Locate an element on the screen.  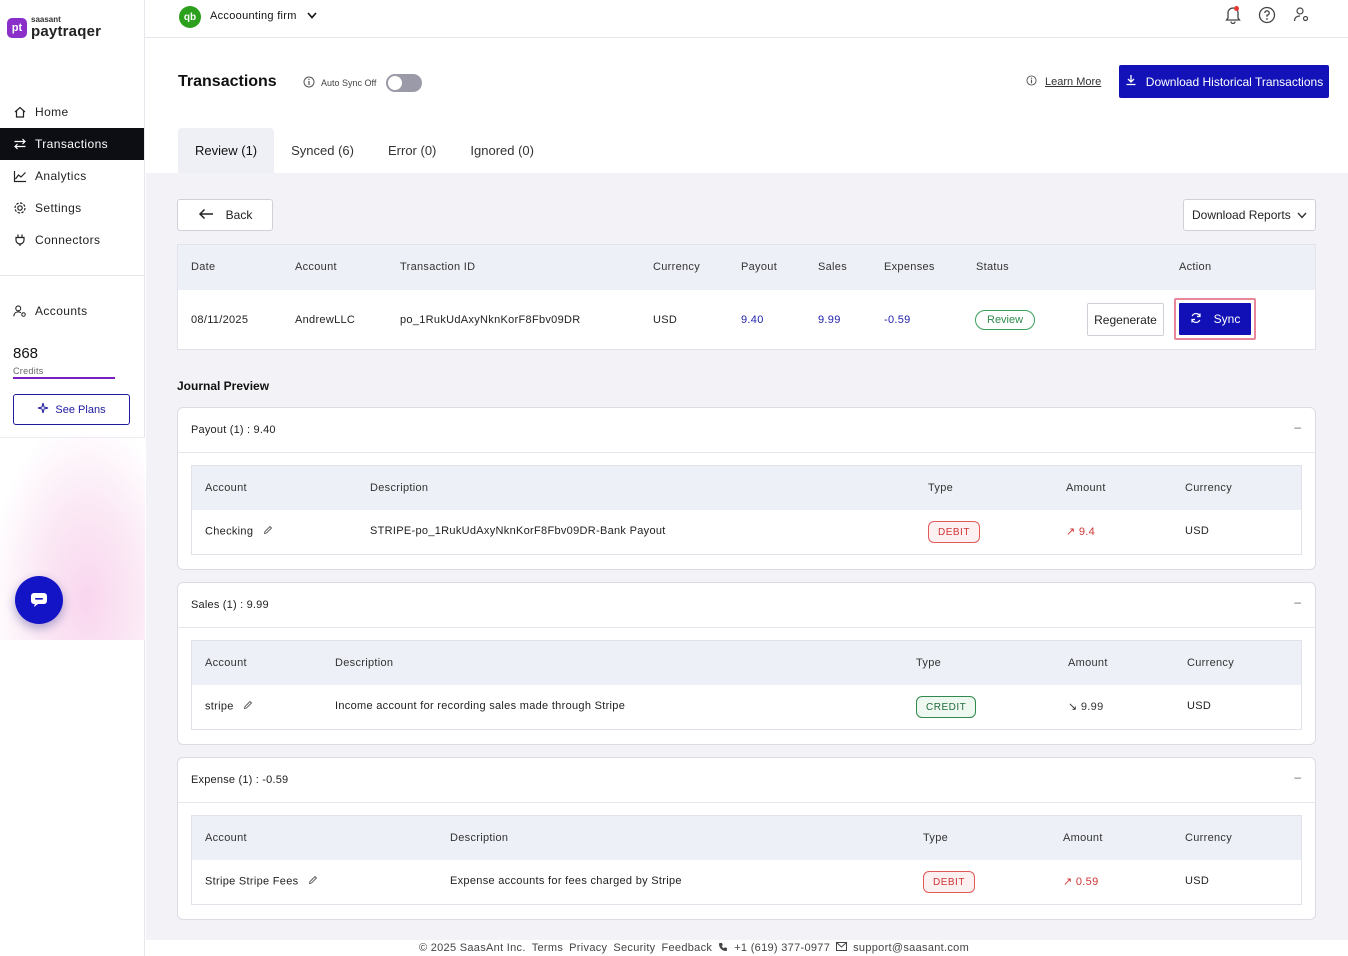
status-badge: Review is located at coordinates (1005, 320).